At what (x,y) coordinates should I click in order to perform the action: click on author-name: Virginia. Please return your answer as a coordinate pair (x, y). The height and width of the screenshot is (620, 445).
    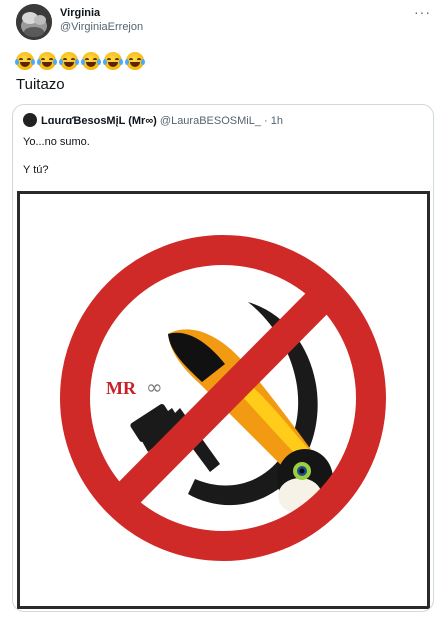
    Looking at the image, I should click on (101, 13).